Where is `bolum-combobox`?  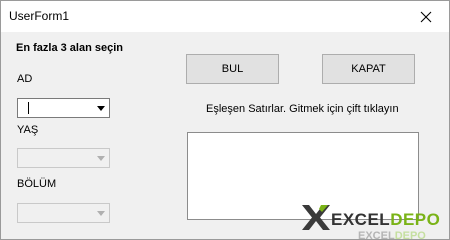
bolum-combobox is located at coordinates (63, 213).